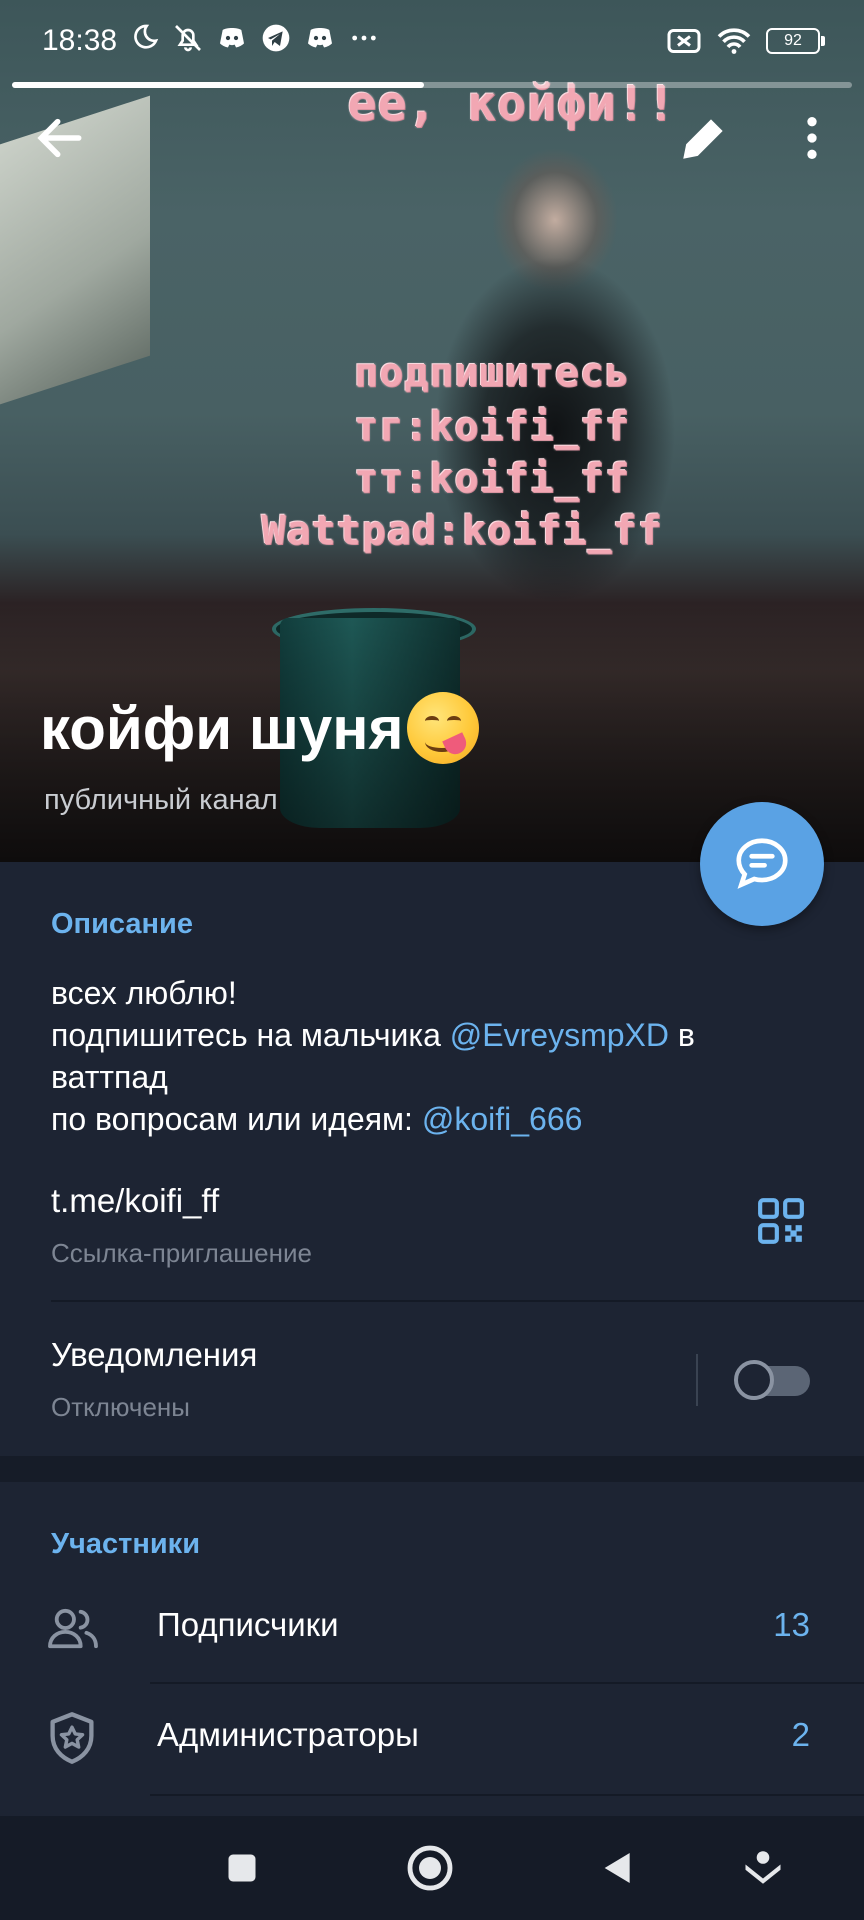 Image resolution: width=864 pixels, height=1920 pixels. What do you see at coordinates (763, 1868) in the screenshot?
I see `assistant-down-icon` at bounding box center [763, 1868].